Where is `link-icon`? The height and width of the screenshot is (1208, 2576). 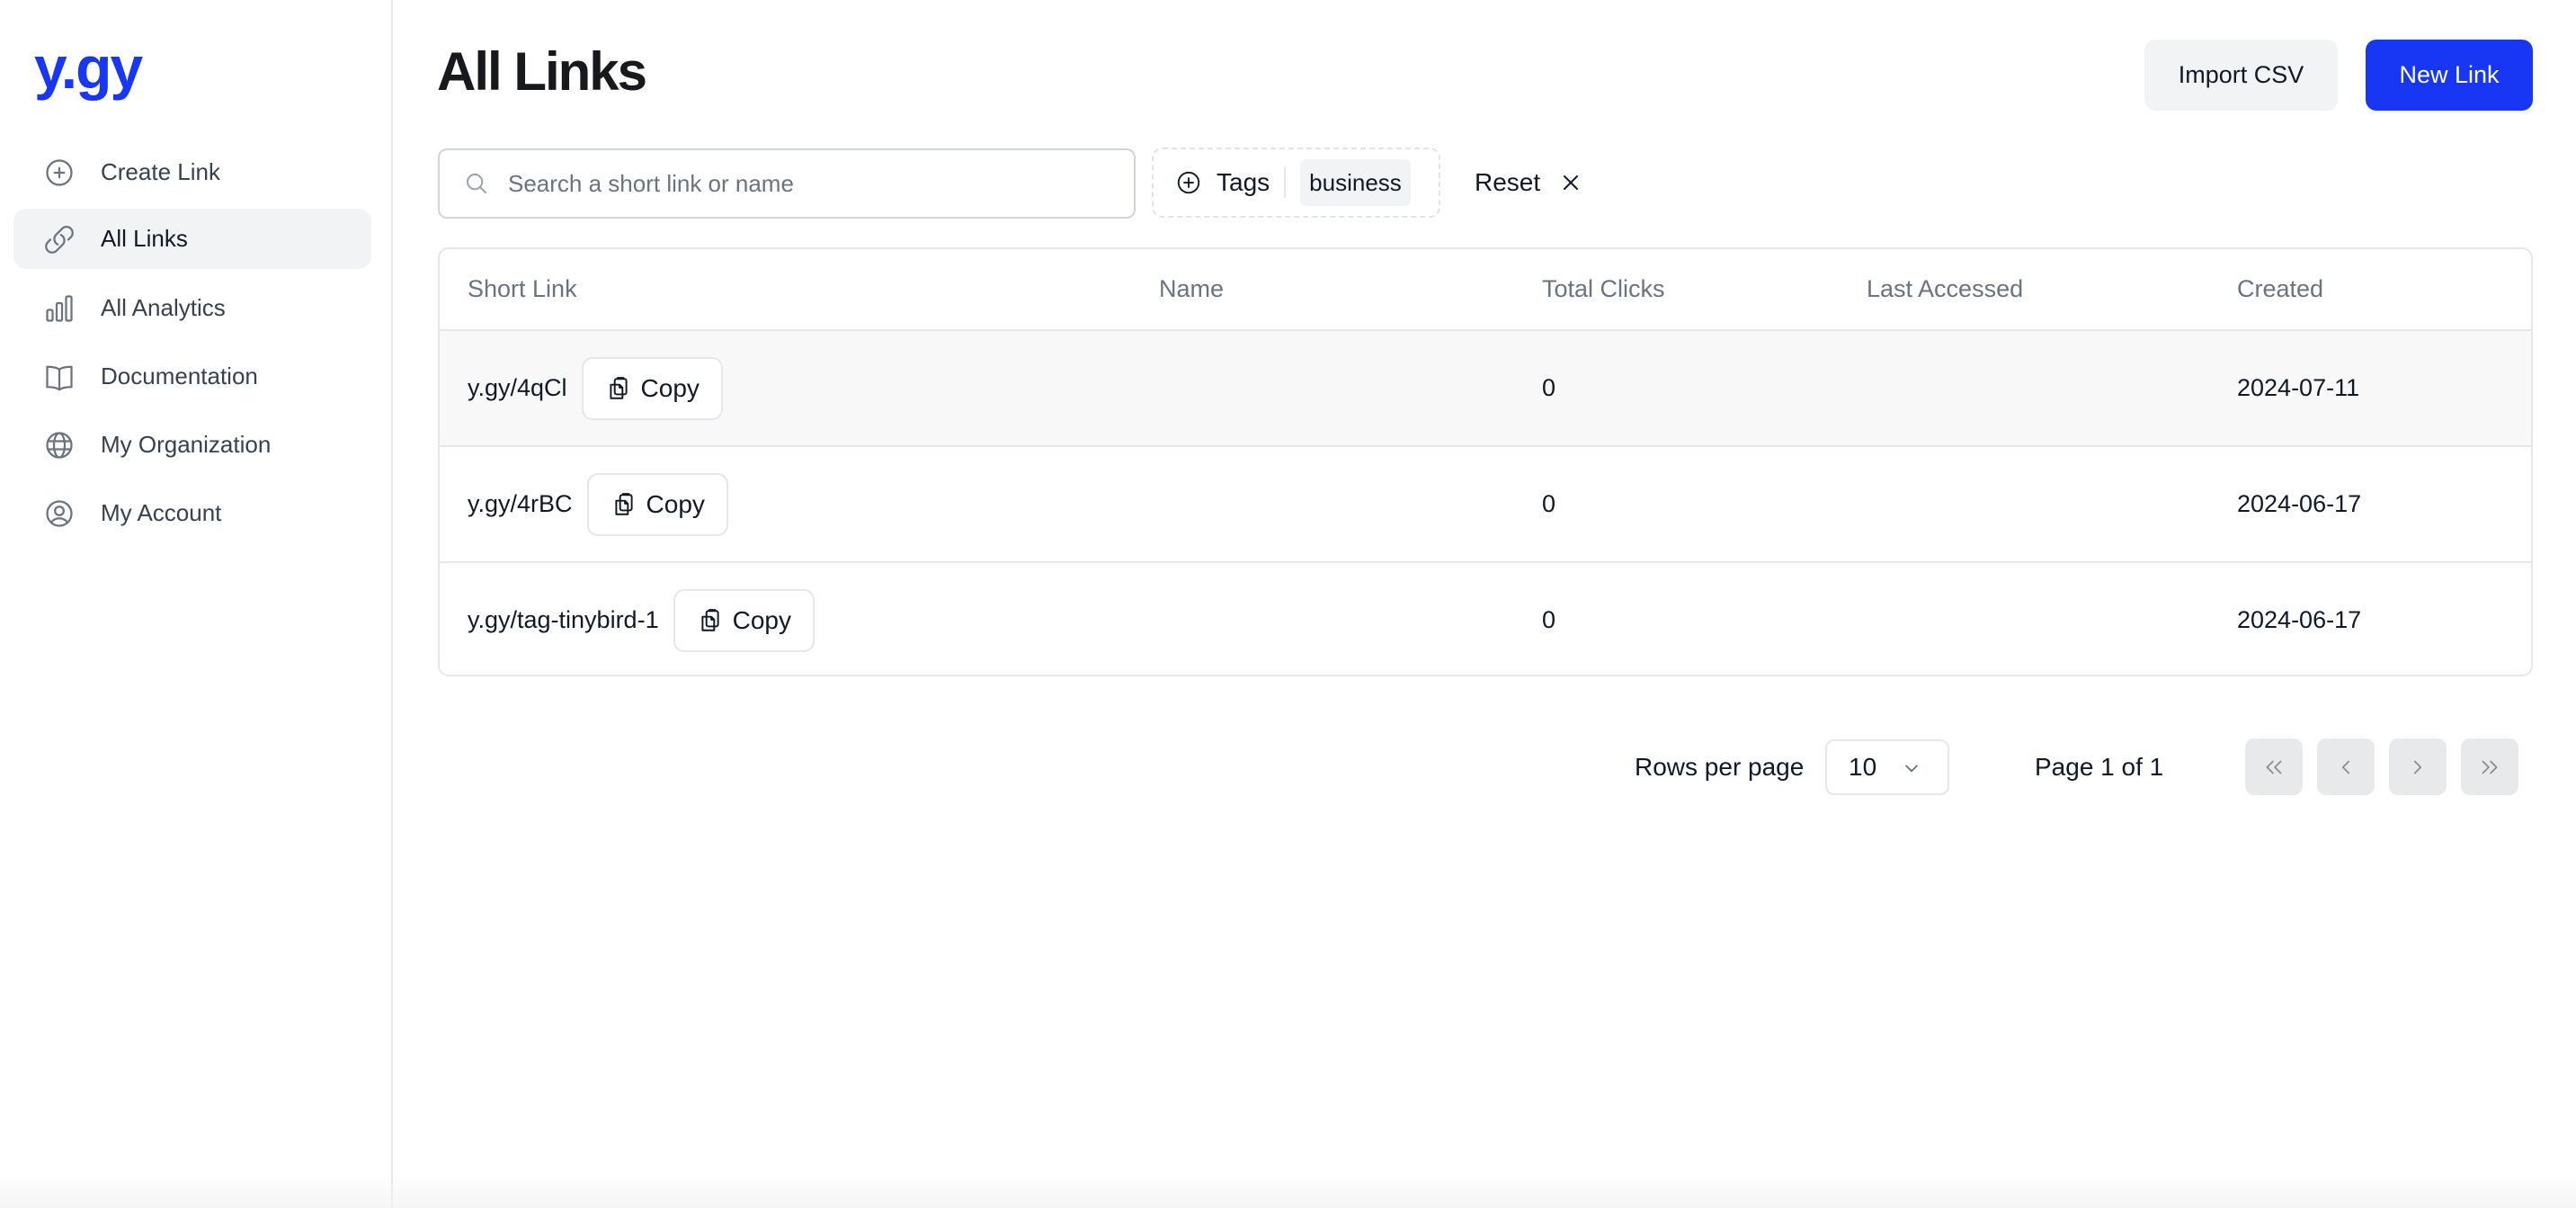 link-icon is located at coordinates (60, 239).